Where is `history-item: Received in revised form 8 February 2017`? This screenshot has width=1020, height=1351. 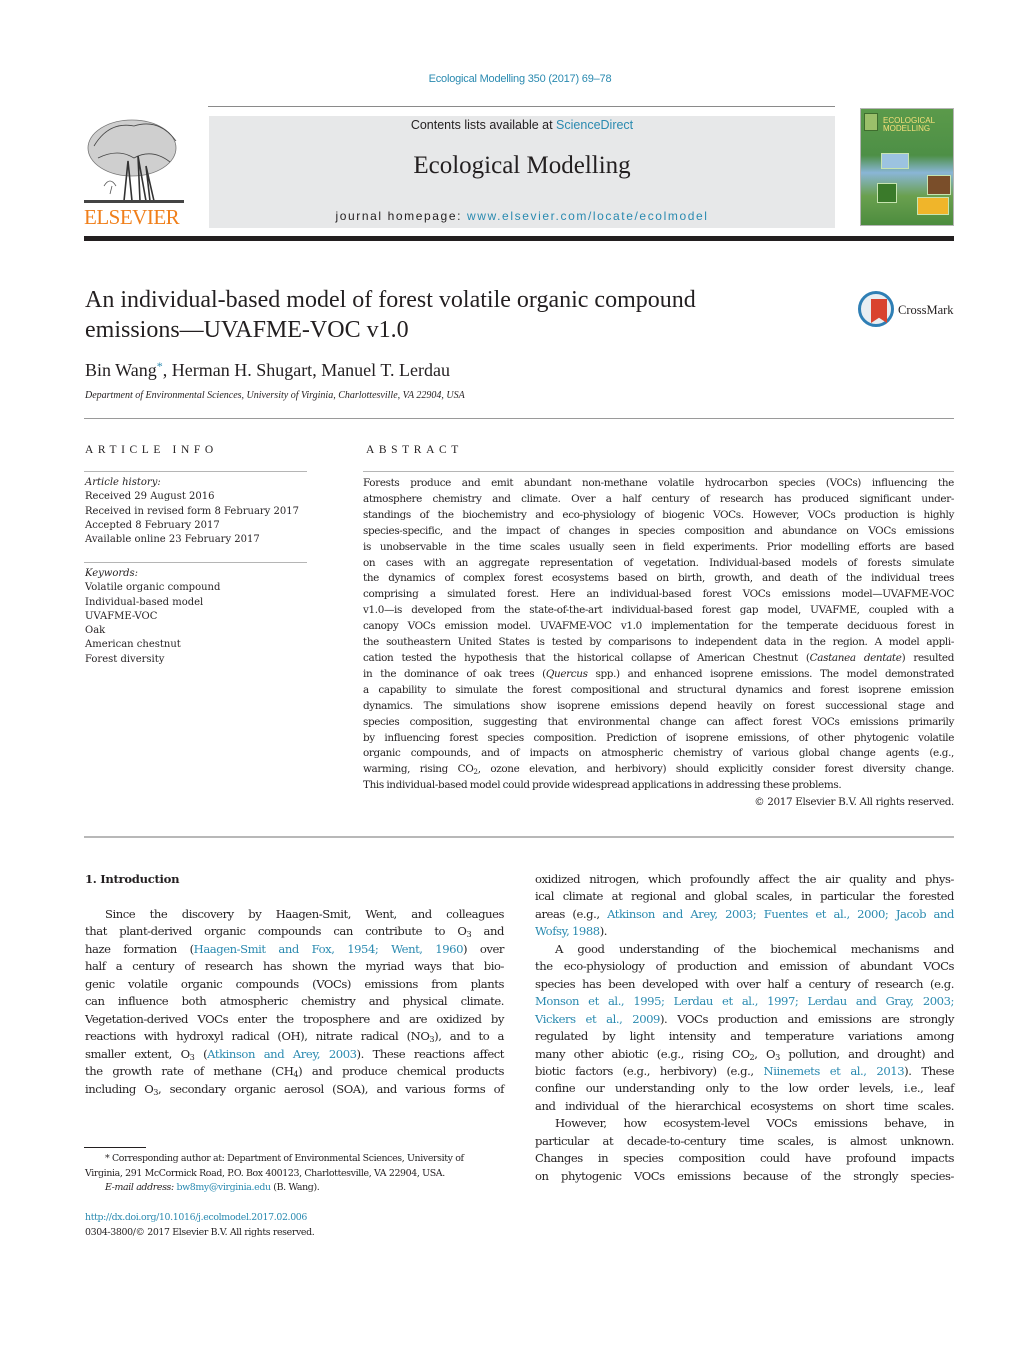
history-item: Received in revised form 8 February 2017 is located at coordinates (192, 511).